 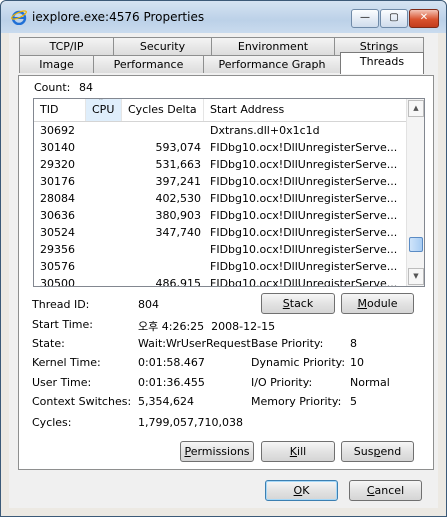 What do you see at coordinates (82, 401) in the screenshot?
I see `context-switches-label: Context Switches:` at bounding box center [82, 401].